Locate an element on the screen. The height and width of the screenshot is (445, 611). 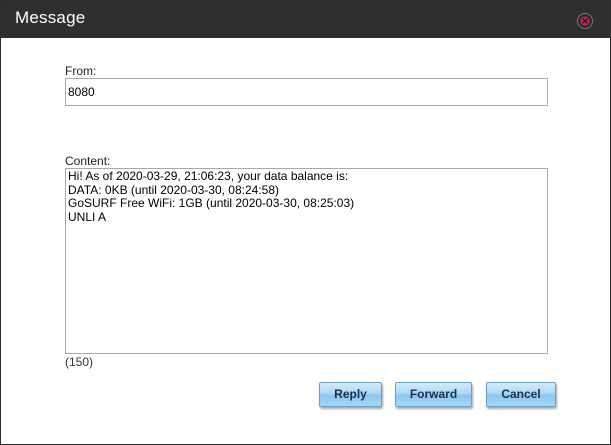
forward-button: Forward is located at coordinates (433, 394).